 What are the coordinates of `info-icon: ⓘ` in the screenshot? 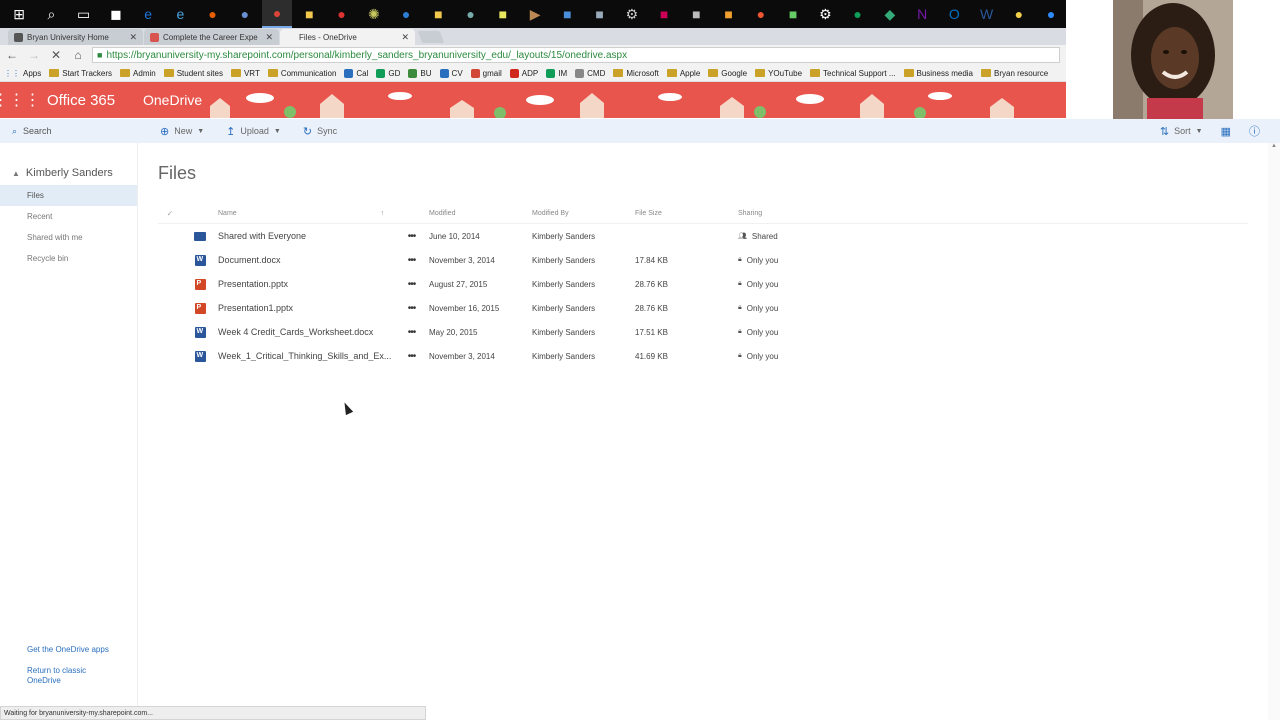 It's located at (1254, 131).